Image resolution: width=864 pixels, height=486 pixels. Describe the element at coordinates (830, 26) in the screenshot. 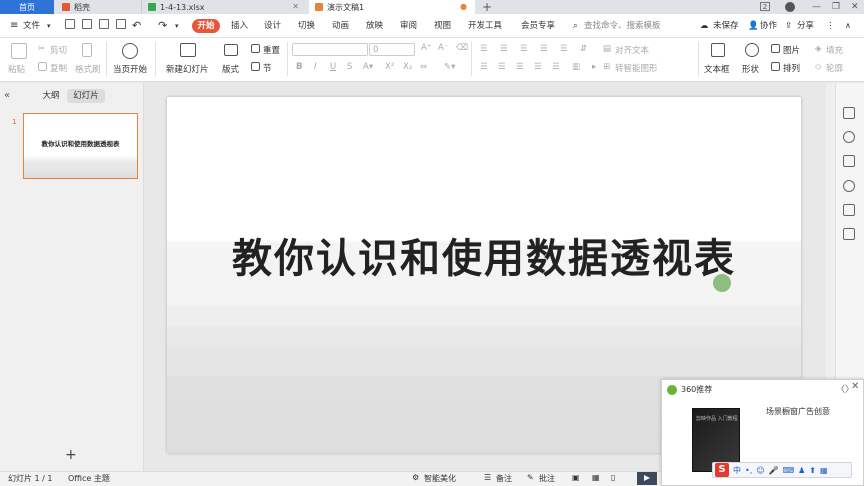

I see `more-icon: ⋮` at that location.